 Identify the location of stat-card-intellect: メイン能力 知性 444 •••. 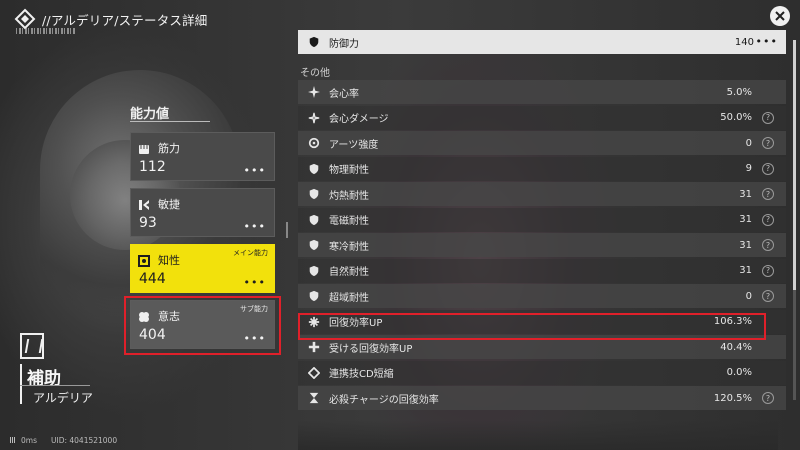
(202, 268).